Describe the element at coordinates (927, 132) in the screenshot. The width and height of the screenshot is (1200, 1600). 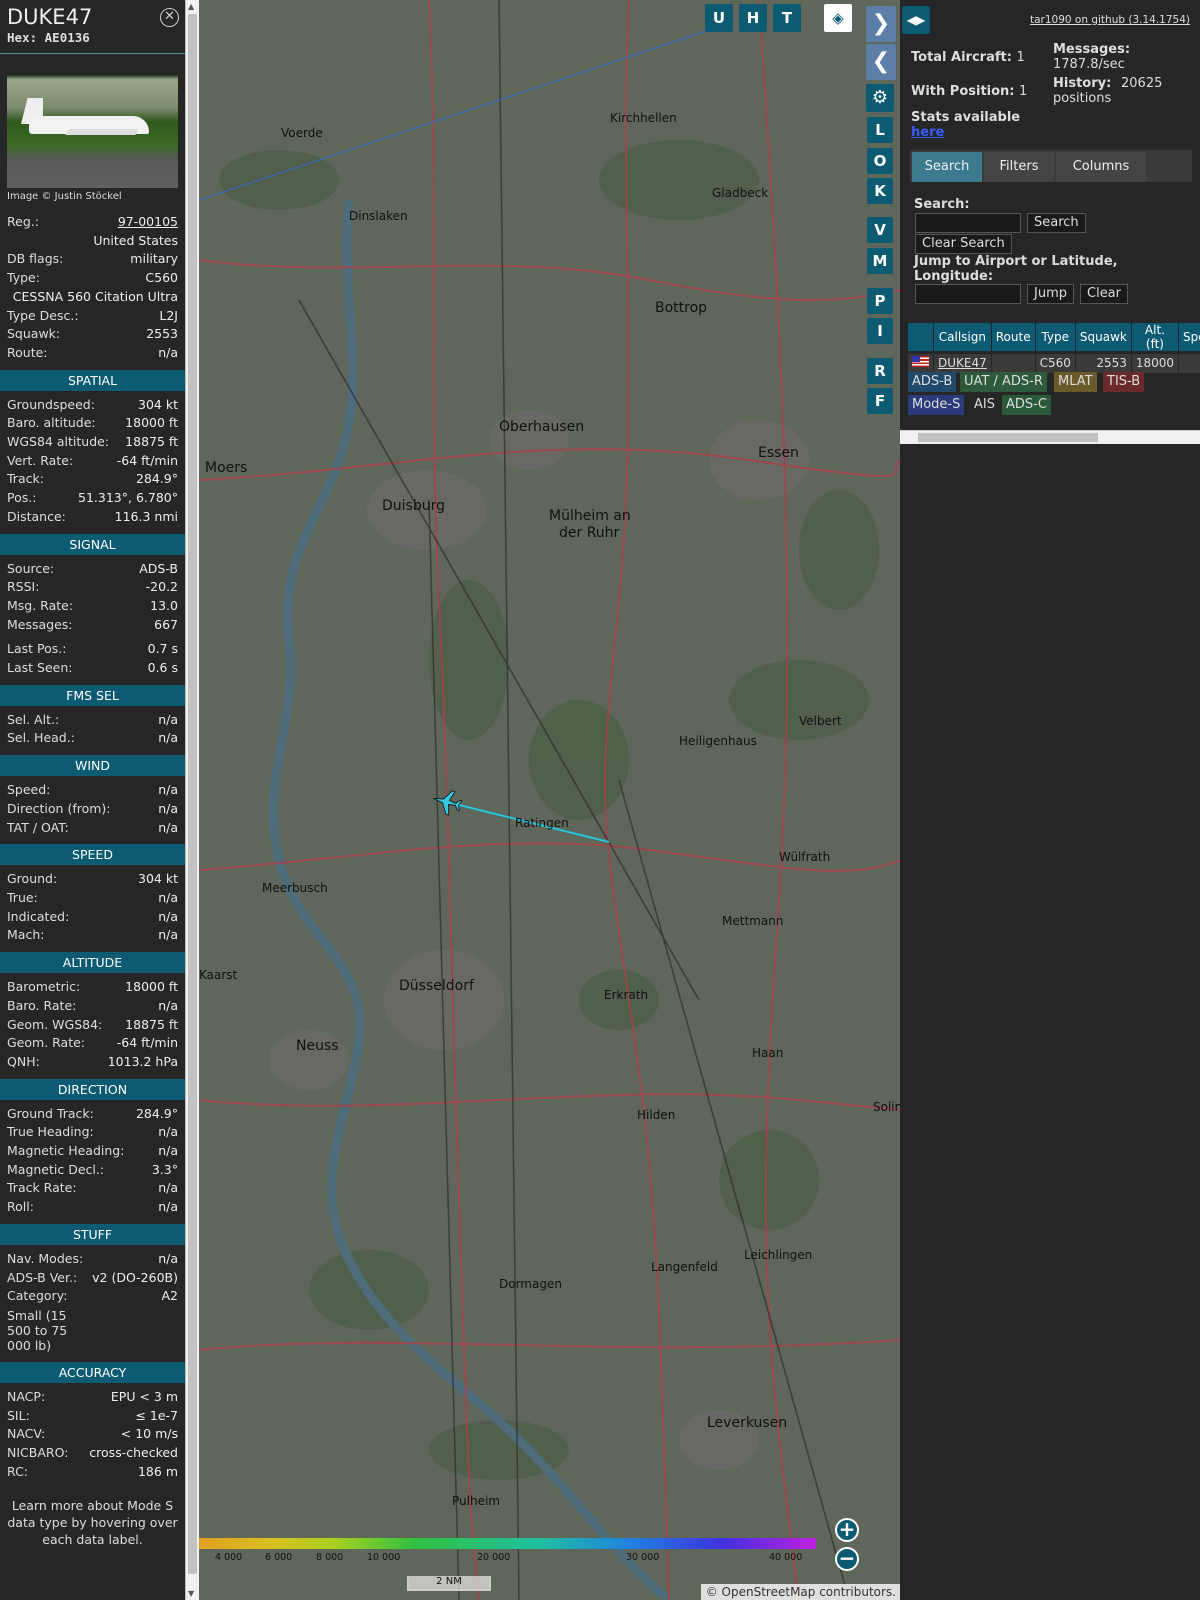
I see `stats-link: here` at that location.